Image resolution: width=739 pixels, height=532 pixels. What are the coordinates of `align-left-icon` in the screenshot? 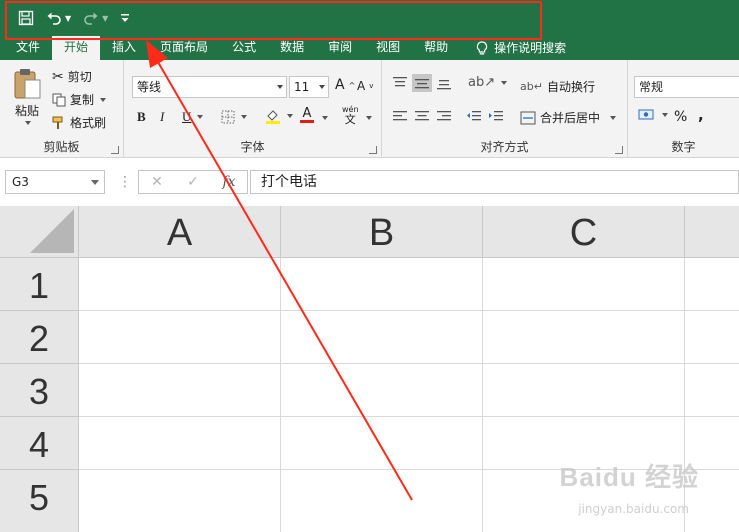 It's located at (400, 116).